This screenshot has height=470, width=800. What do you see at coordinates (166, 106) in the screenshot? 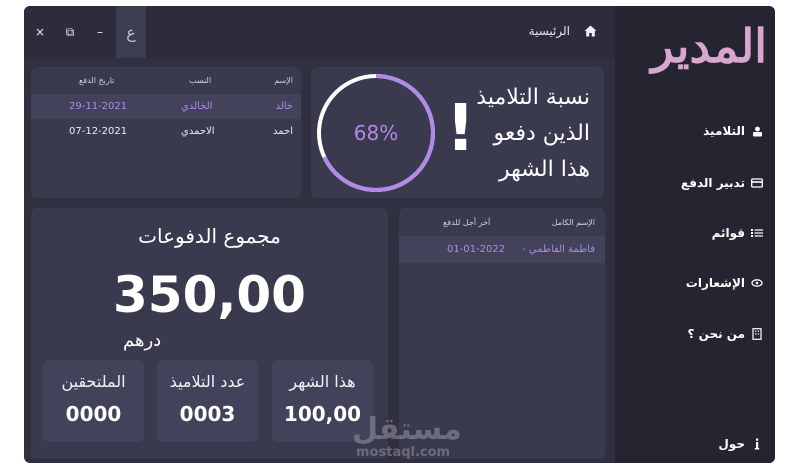
I see `table-row: خالد الخالدي 29-11-2021` at bounding box center [166, 106].